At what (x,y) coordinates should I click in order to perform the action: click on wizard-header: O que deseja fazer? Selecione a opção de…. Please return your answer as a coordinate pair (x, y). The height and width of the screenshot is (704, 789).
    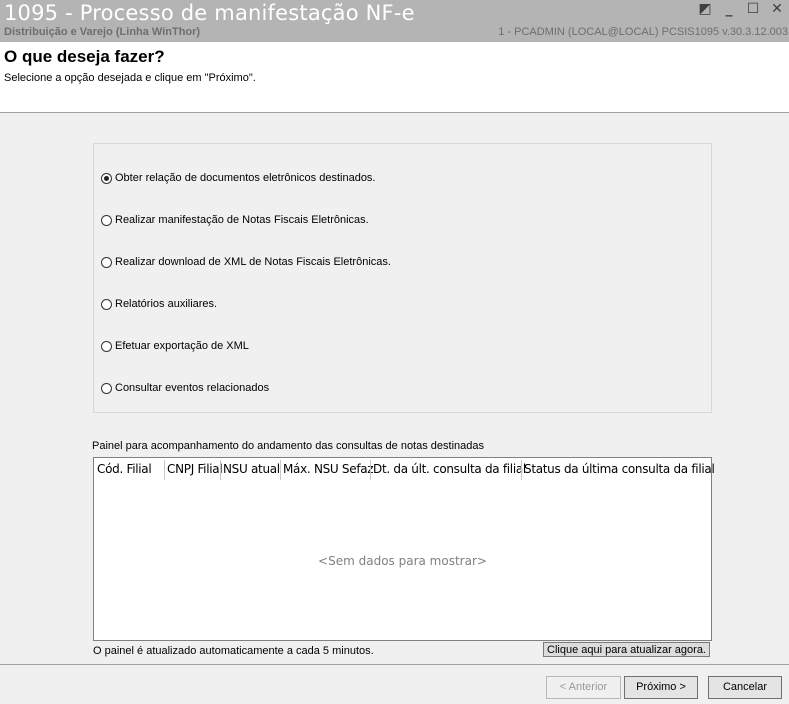
    Looking at the image, I should click on (394, 77).